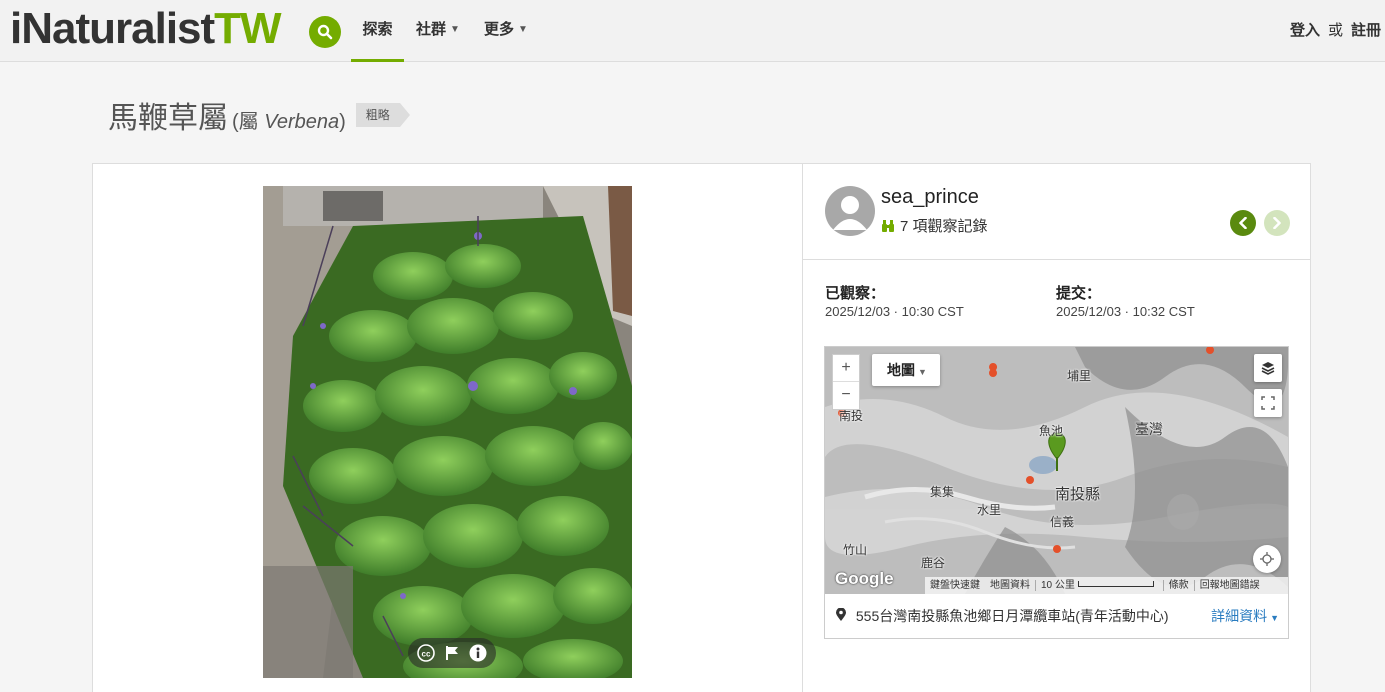 Image resolution: width=1385 pixels, height=692 pixels. Describe the element at coordinates (1010, 585) in the screenshot. I see `map-data-label: 地圖資料` at that location.